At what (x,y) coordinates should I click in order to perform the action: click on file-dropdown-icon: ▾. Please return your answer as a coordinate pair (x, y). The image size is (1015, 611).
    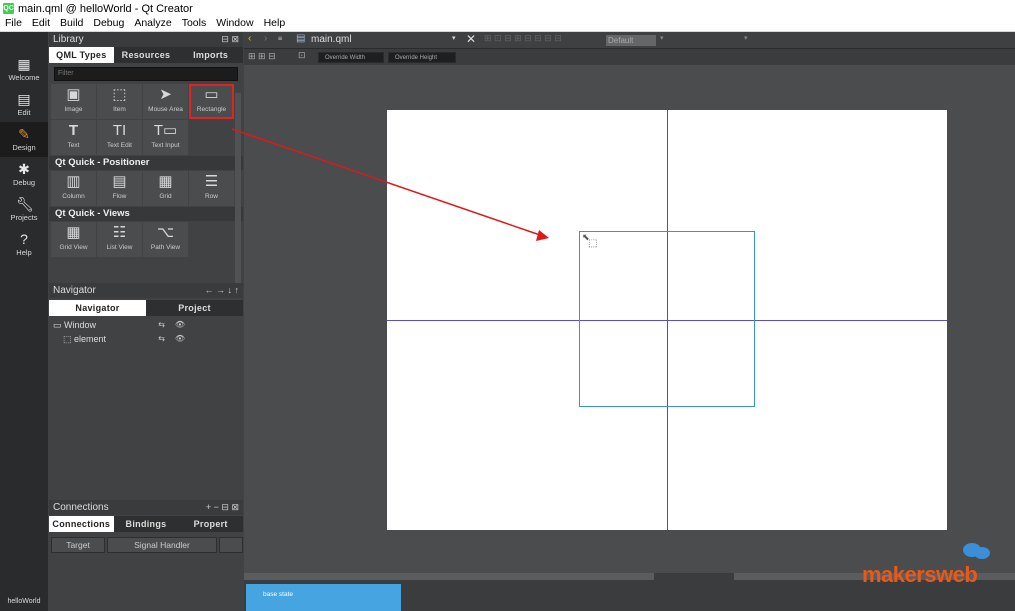
    Looking at the image, I should click on (454, 38).